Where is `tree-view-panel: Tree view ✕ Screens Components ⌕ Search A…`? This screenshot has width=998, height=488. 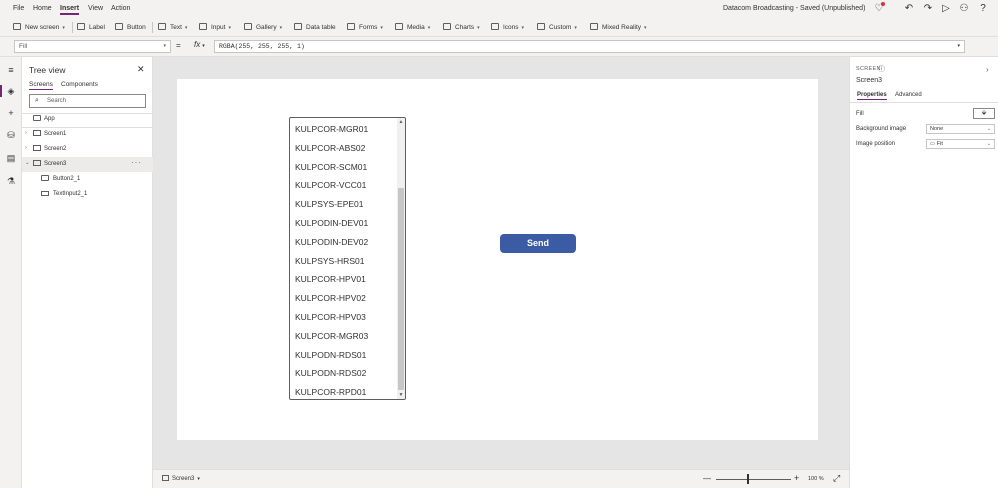
tree-view-panel: Tree view ✕ Screens Components ⌕ Search A… is located at coordinates (87, 272).